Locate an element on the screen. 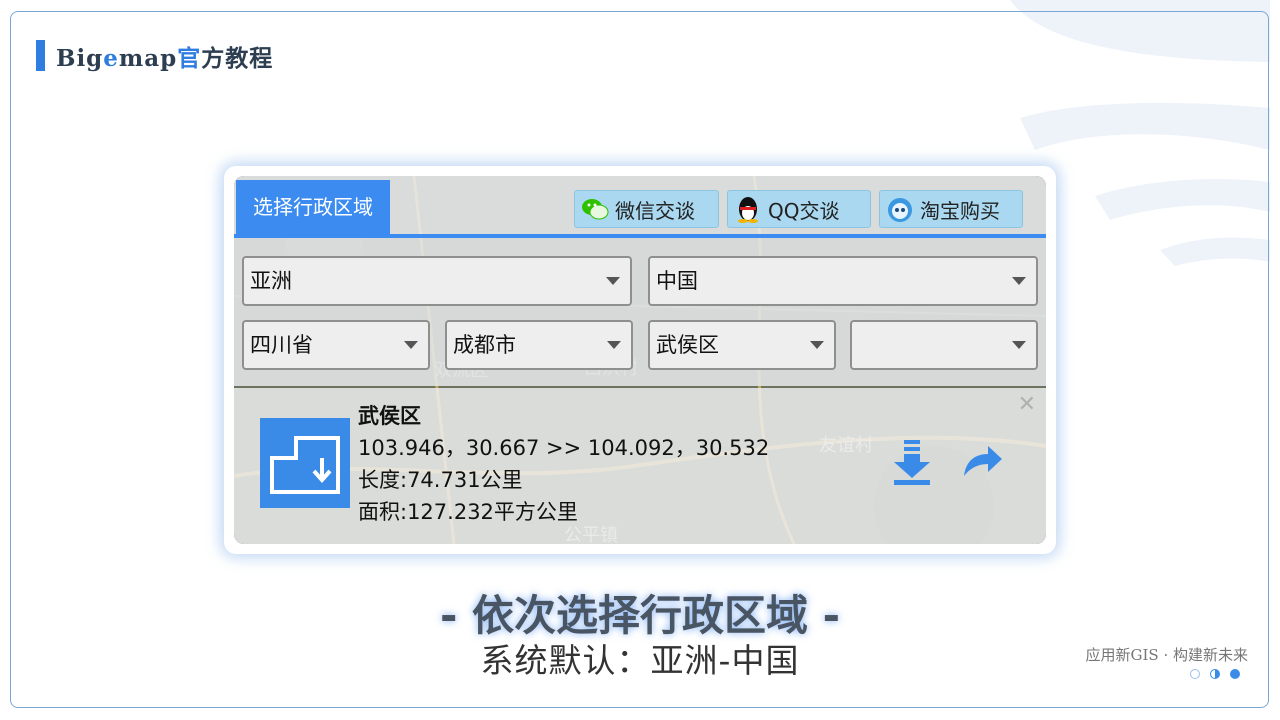 Image resolution: width=1280 pixels, height=720 pixels. download-icon is located at coordinates (912, 462).